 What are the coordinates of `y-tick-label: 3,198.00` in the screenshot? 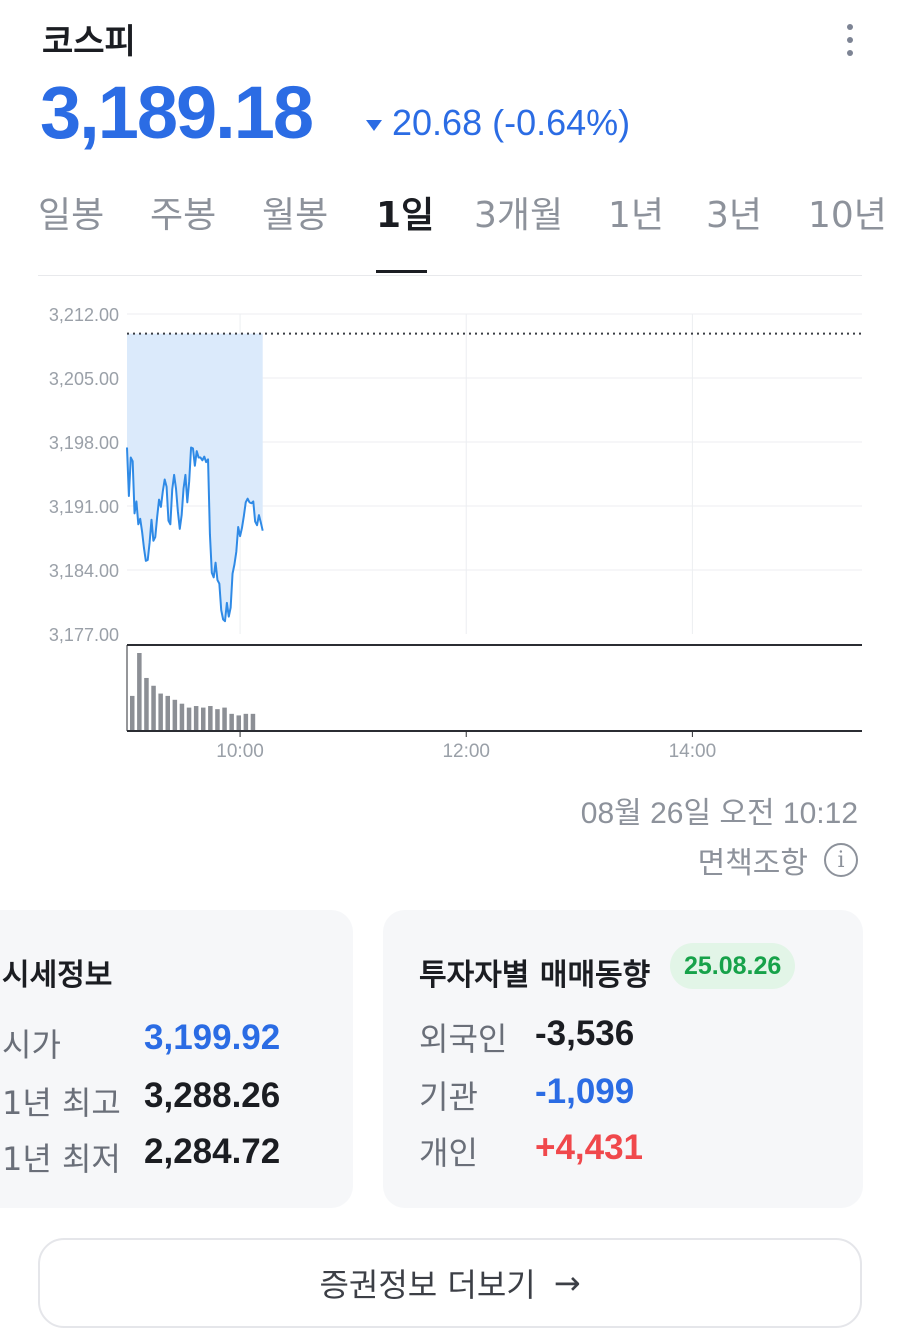 It's located at (84, 443).